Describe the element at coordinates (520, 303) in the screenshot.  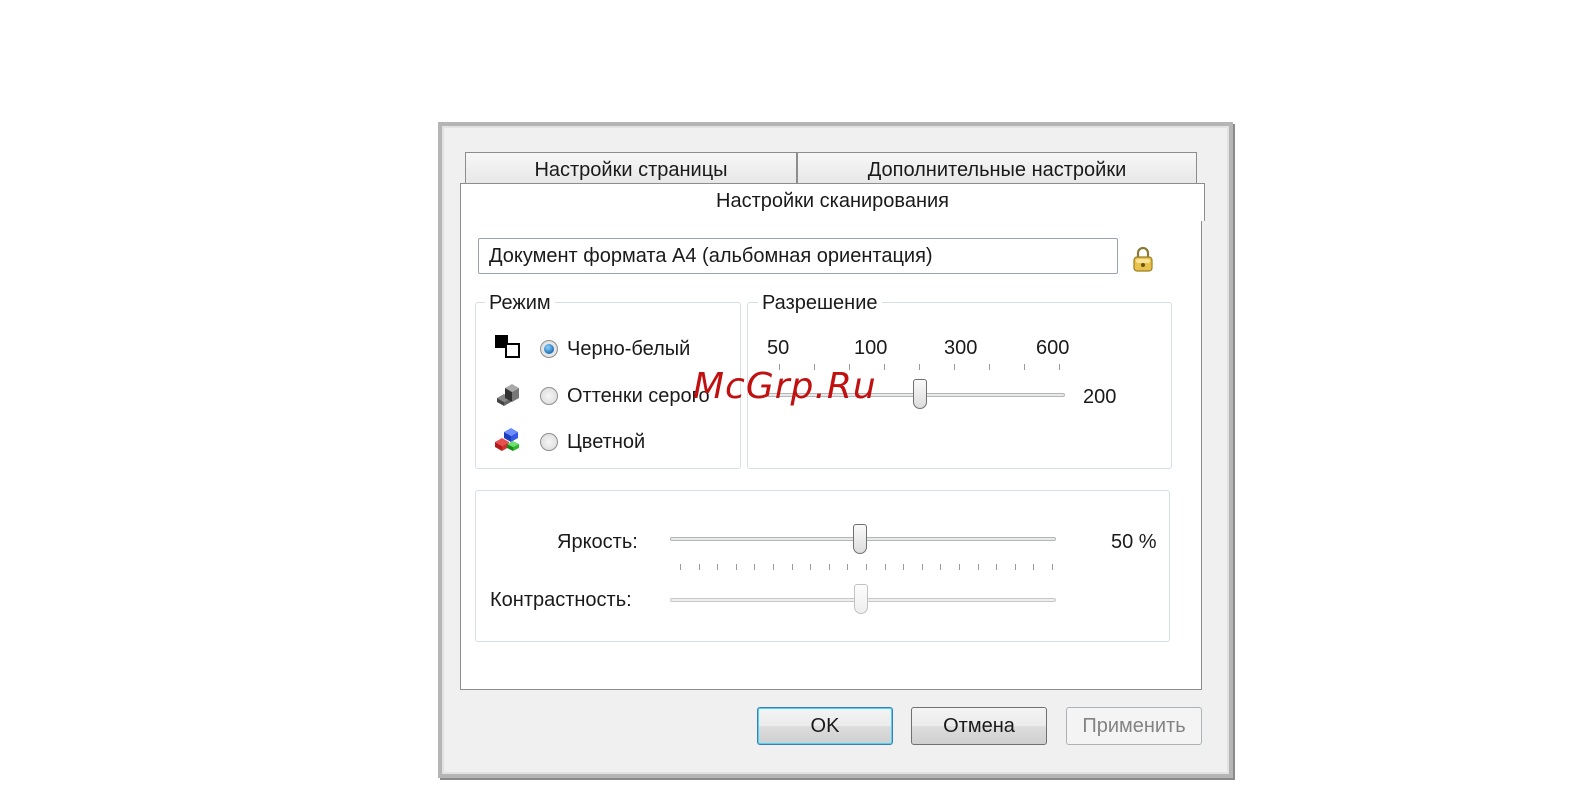
I see `mode-legend: Режим` at that location.